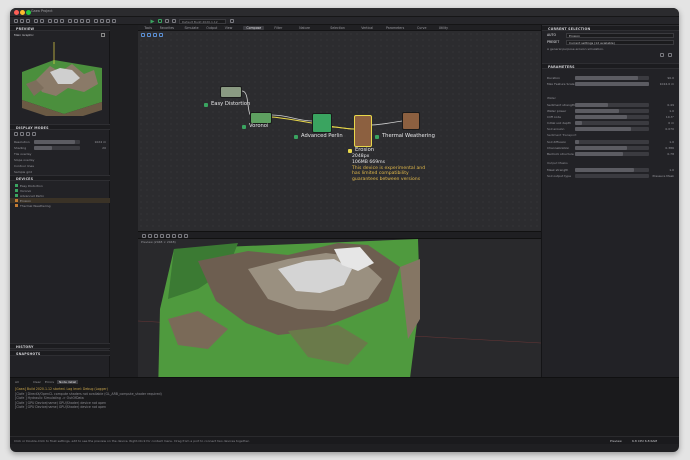 This screenshot has height=460, width=690. Describe the element at coordinates (363, 131) in the screenshot. I see `node-erosion` at that location.